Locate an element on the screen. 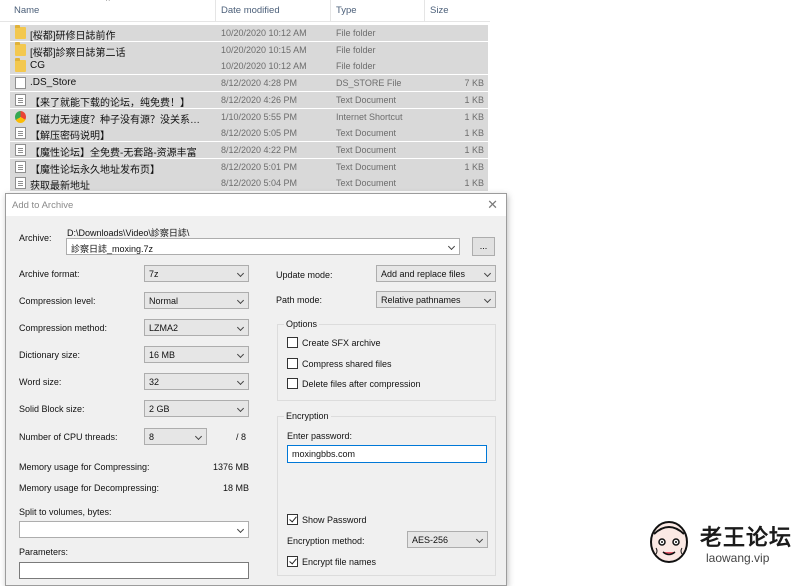 This screenshot has width=800, height=586. file-name: .DS_Store is located at coordinates (53, 83).